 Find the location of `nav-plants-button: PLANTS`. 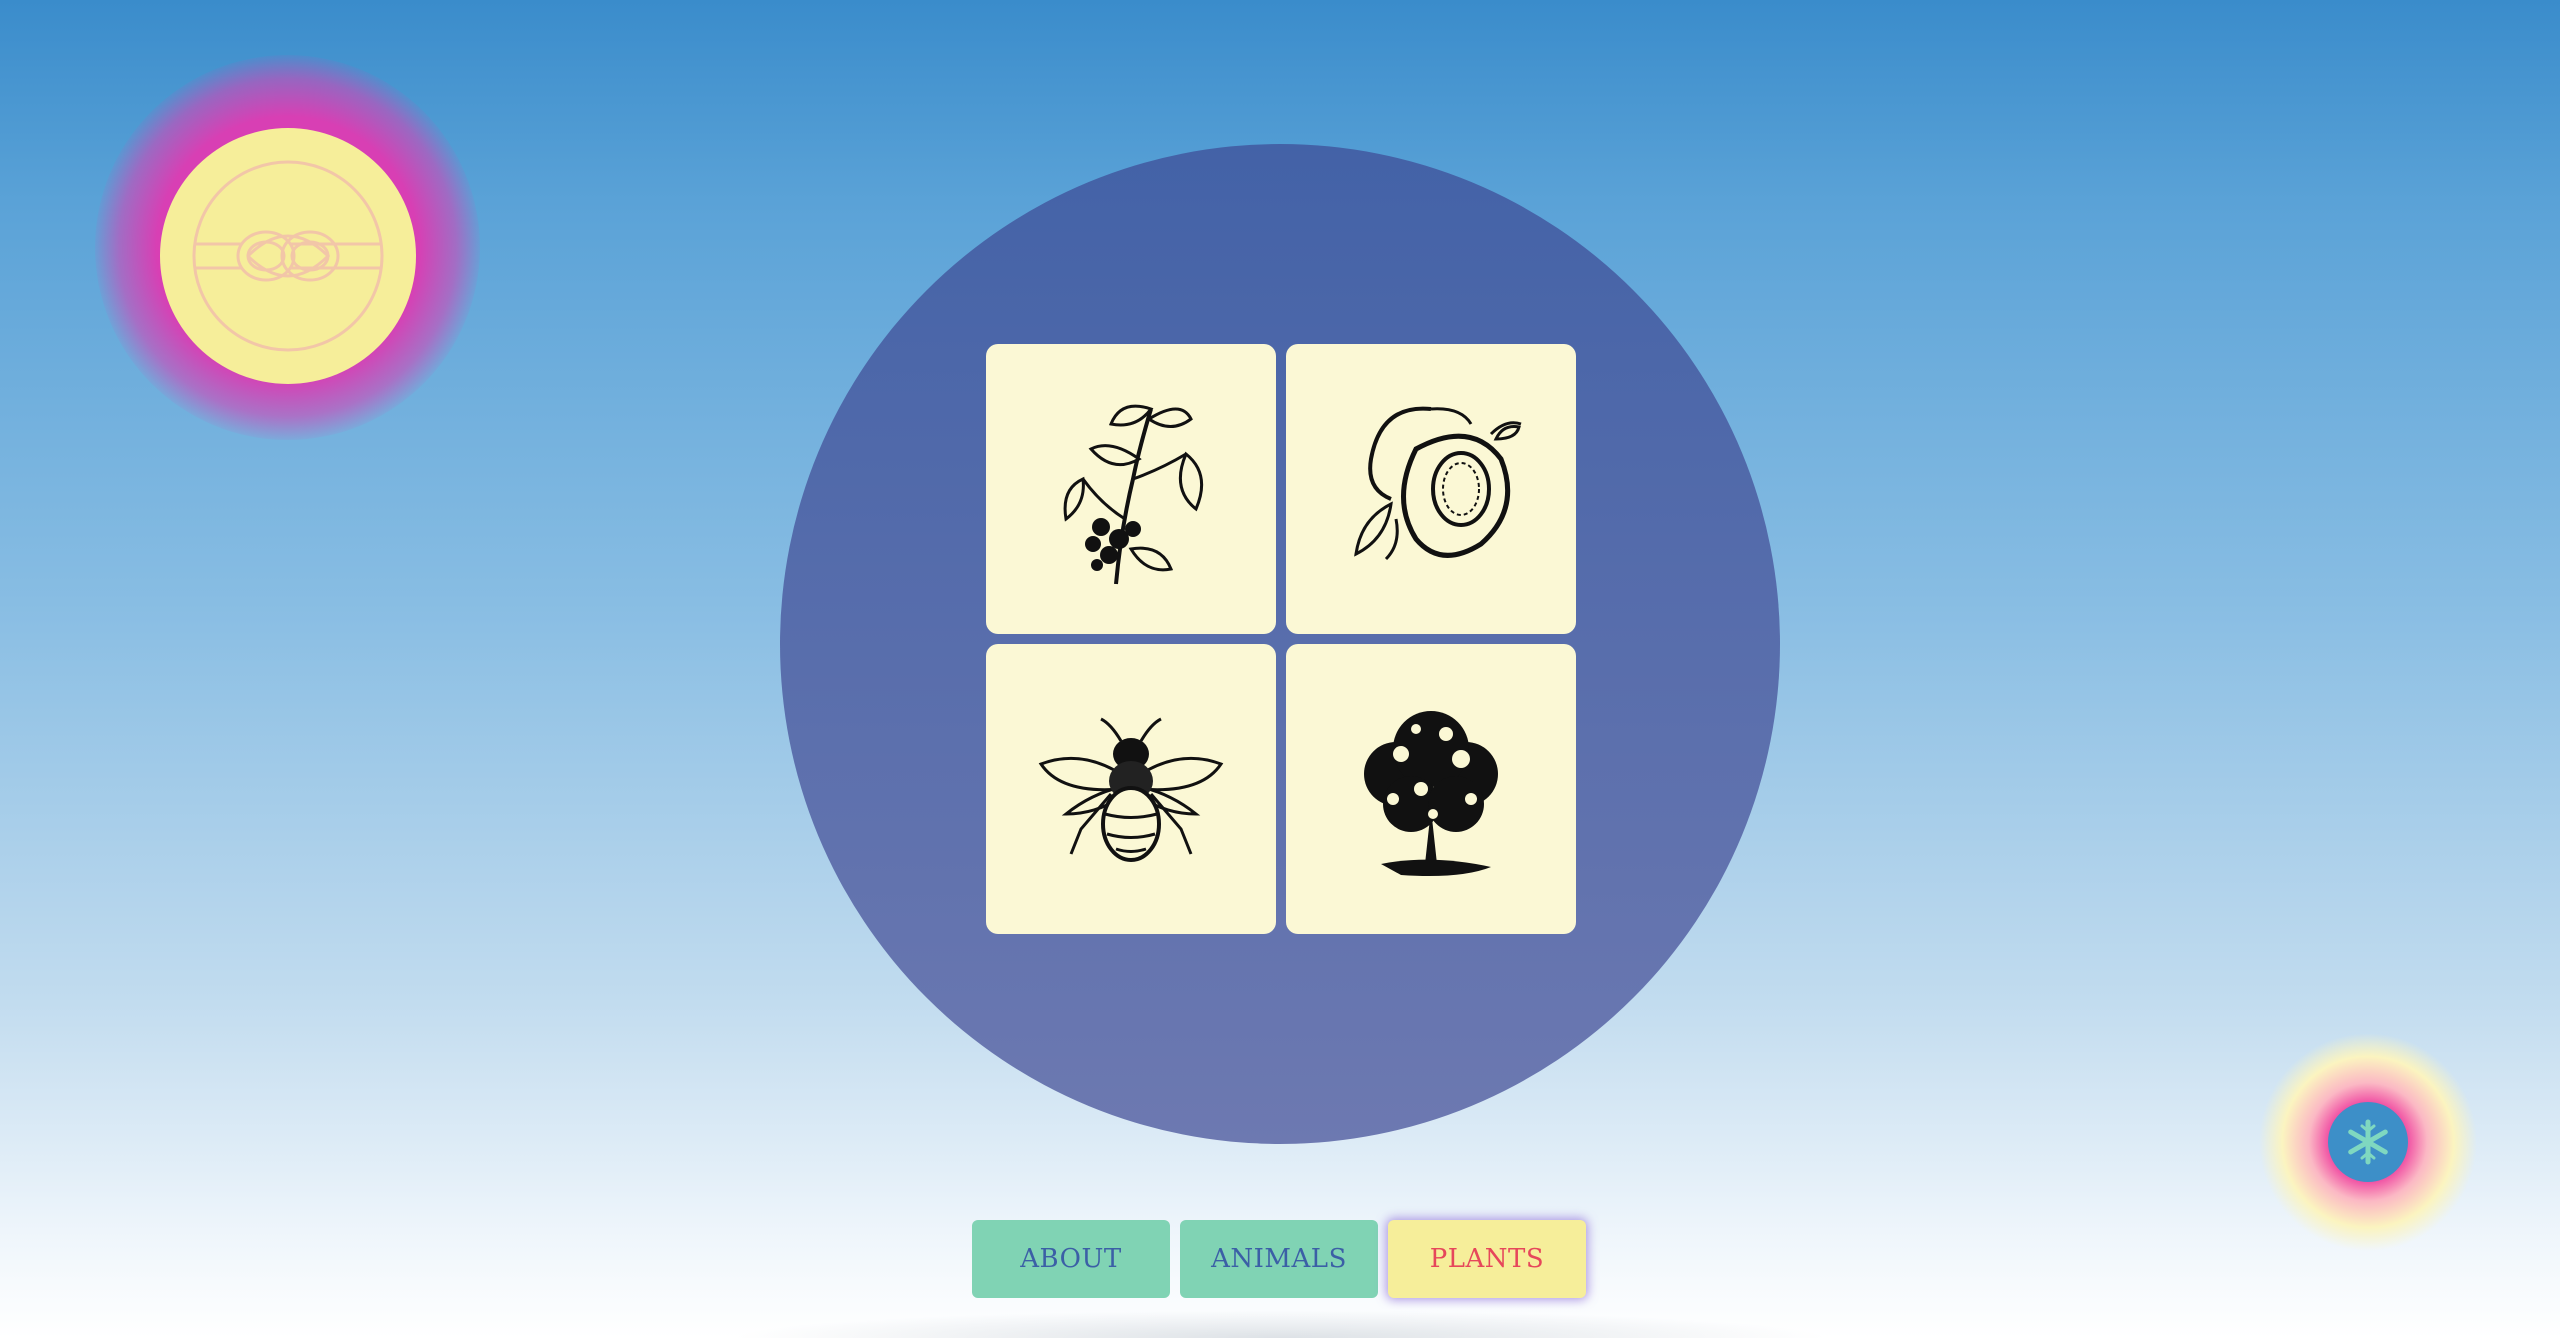

nav-plants-button: PLANTS is located at coordinates (1487, 1259).